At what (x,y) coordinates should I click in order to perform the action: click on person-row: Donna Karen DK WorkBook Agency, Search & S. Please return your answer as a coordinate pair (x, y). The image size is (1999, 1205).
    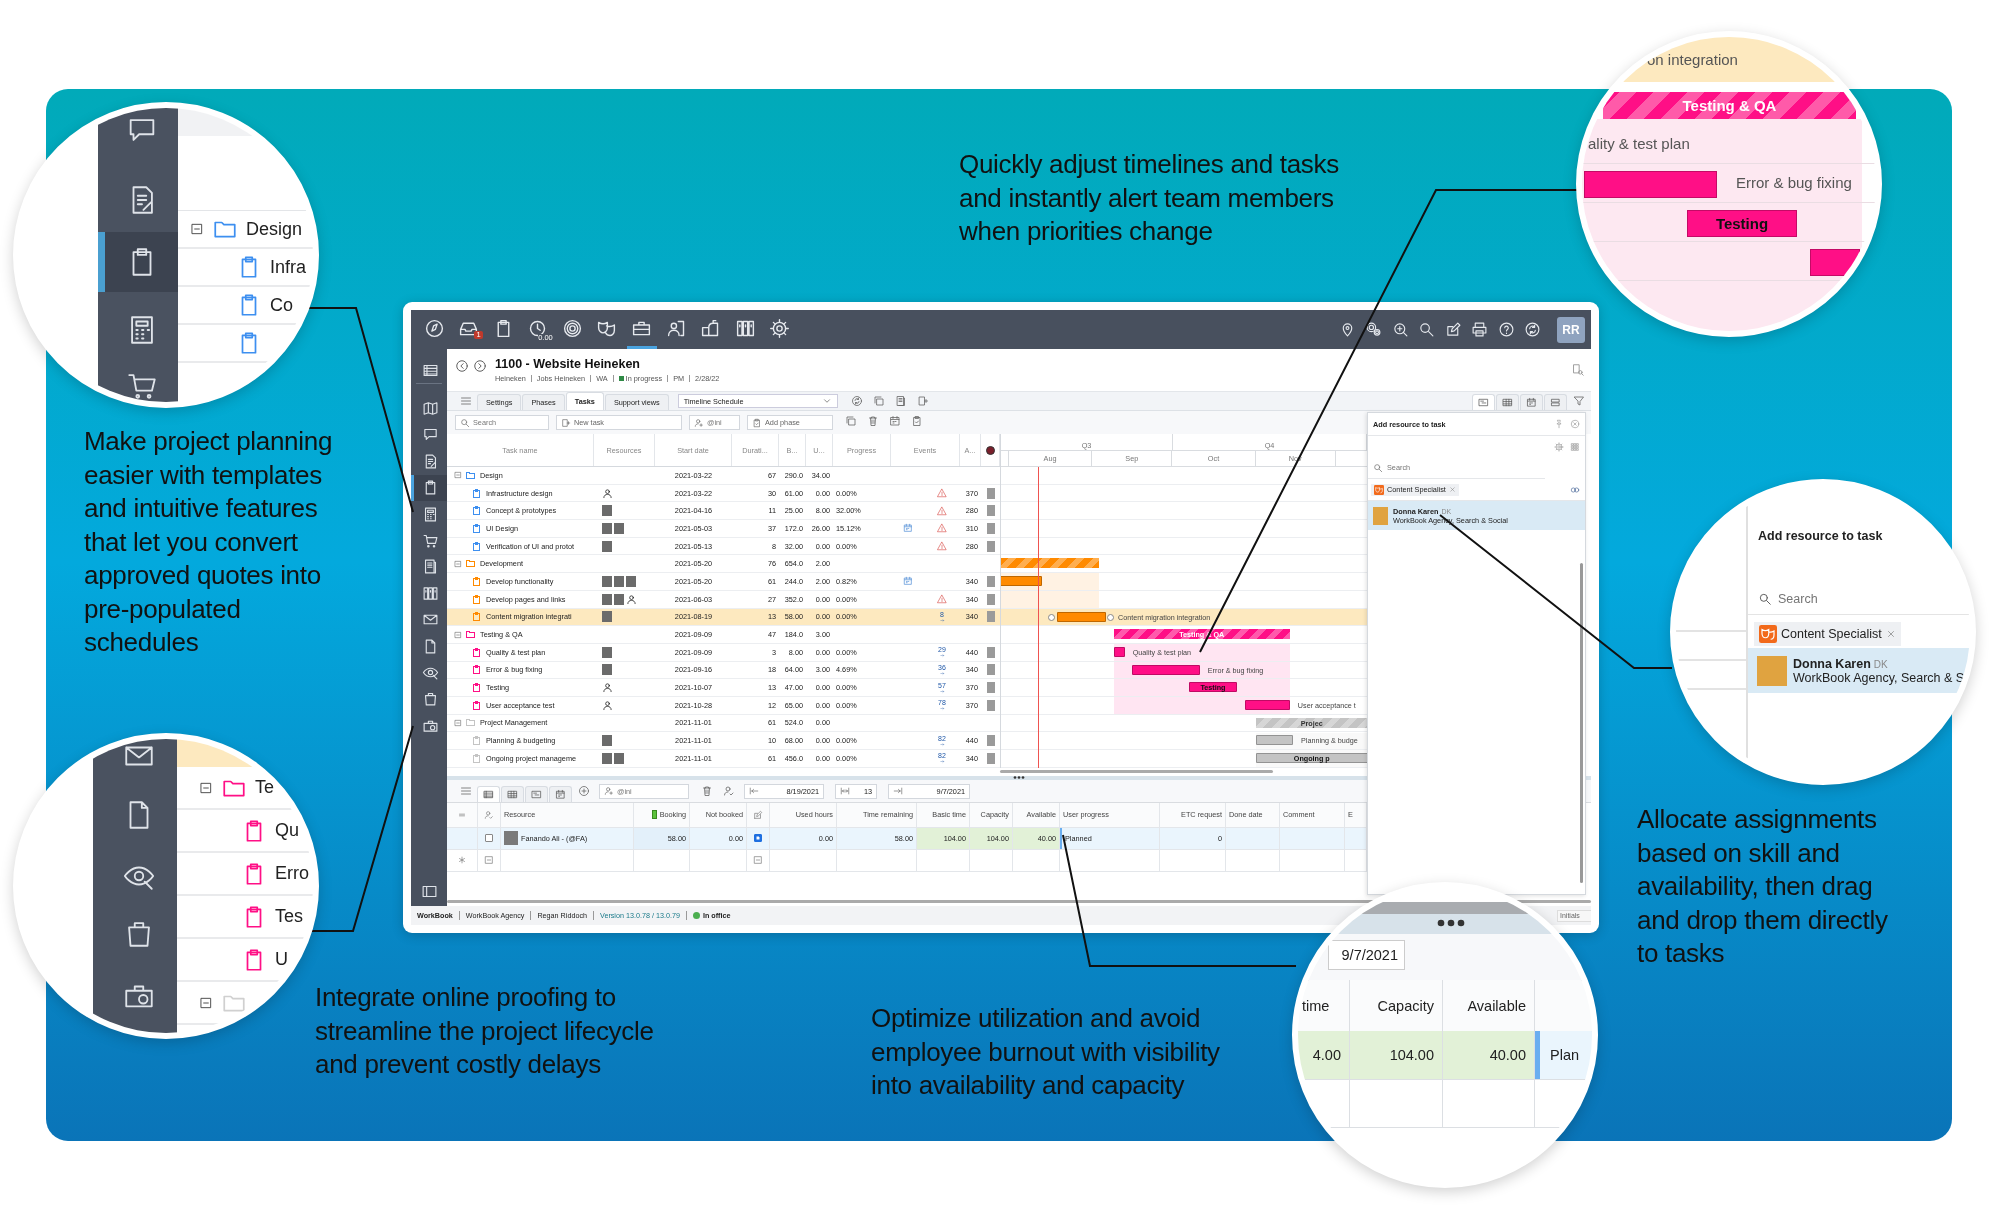
    Looking at the image, I should click on (1859, 670).